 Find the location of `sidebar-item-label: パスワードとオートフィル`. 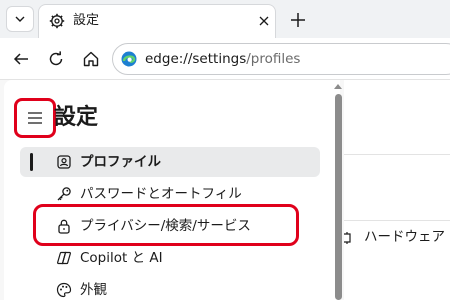

sidebar-item-label: パスワードとオートフィル is located at coordinates (161, 194).